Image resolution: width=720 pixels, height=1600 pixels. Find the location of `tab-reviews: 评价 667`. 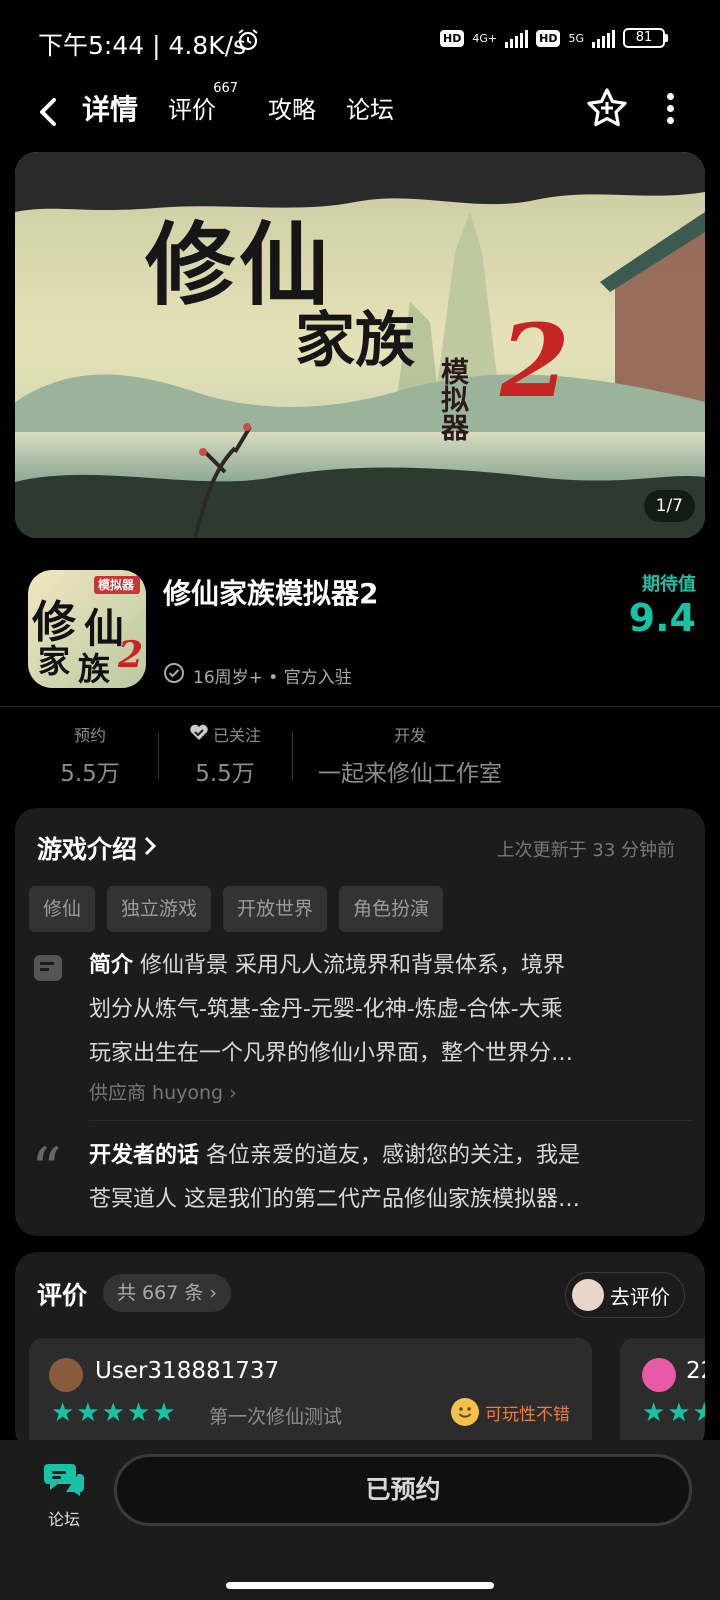

tab-reviews: 评价 667 is located at coordinates (203, 106).